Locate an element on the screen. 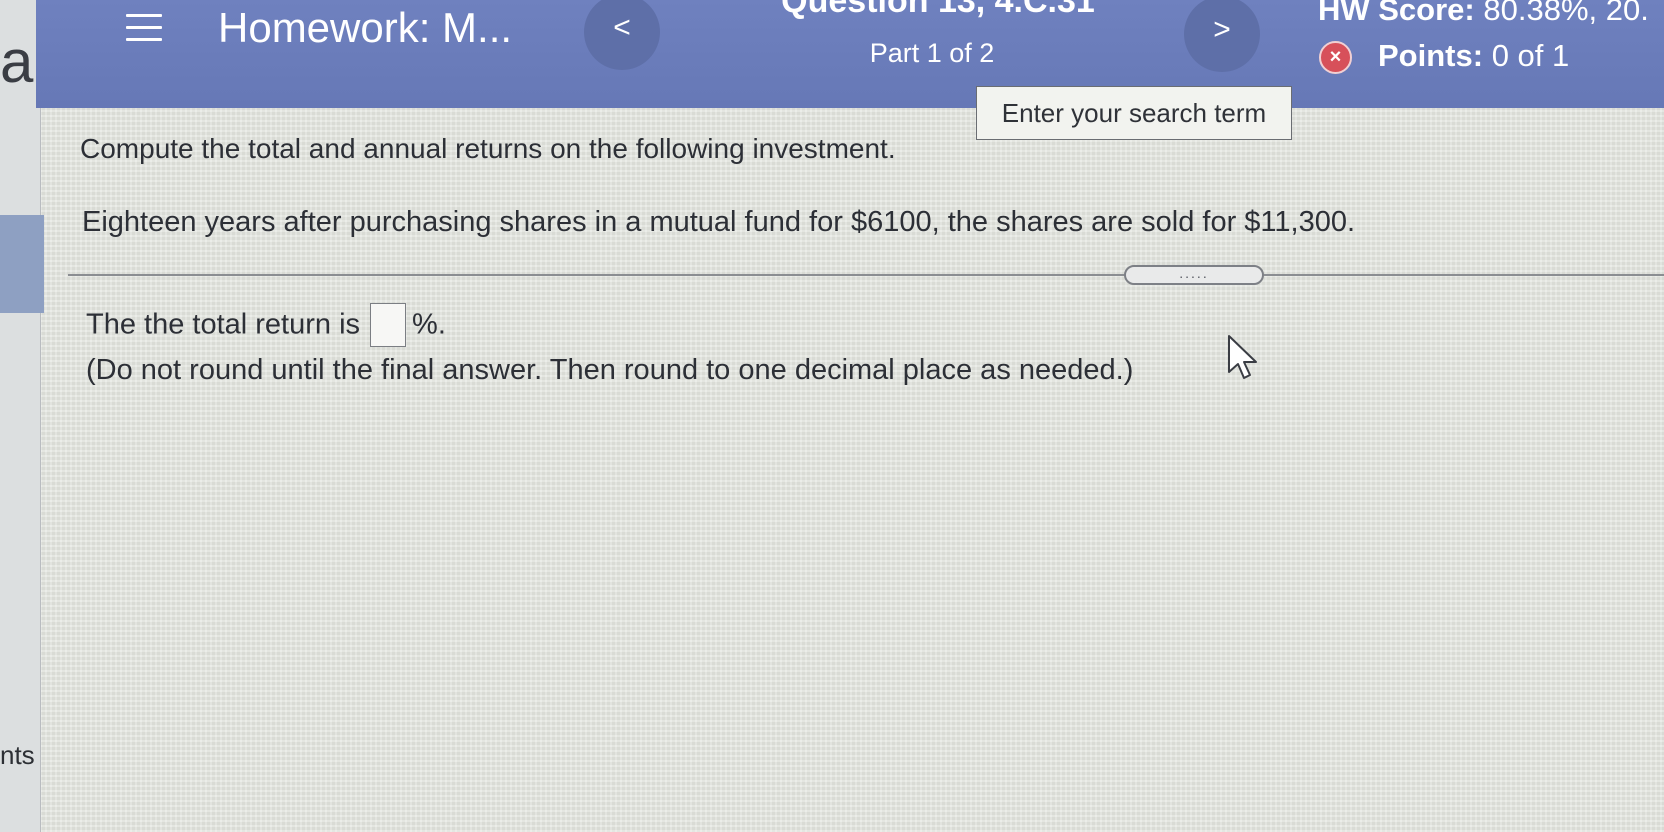 The width and height of the screenshot is (1664, 832). answer-line: The the total return is%. is located at coordinates (266, 325).